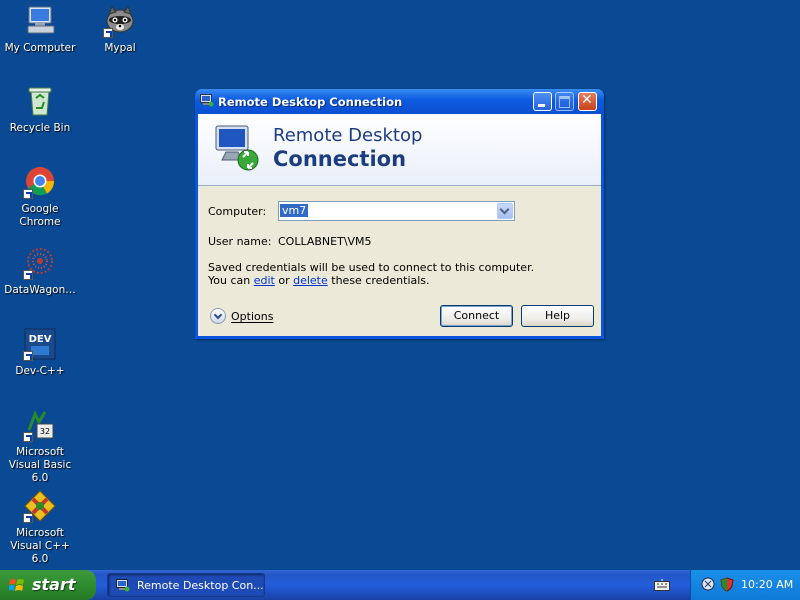  Describe the element at coordinates (40, 48) in the screenshot. I see `desktop-icon-label: My Computer` at that location.